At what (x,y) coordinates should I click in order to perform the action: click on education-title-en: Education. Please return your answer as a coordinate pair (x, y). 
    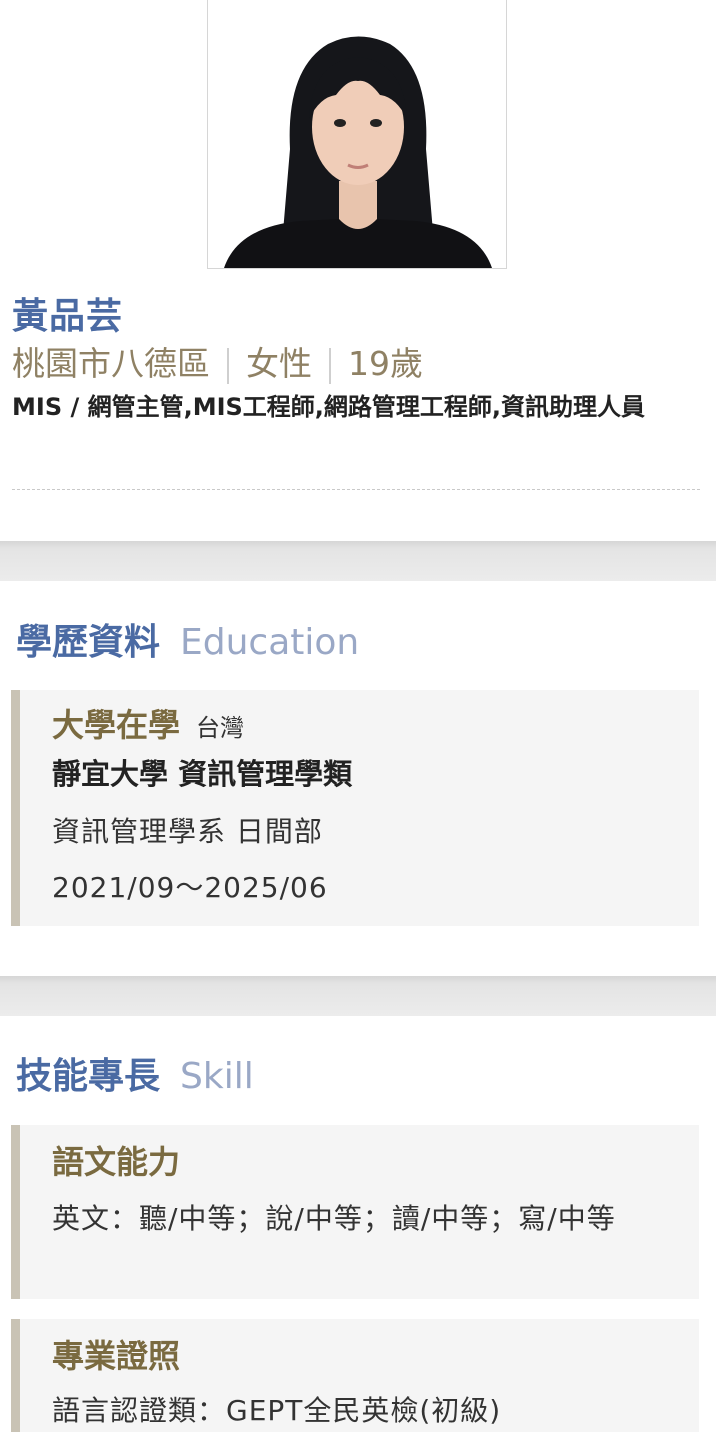
    Looking at the image, I should click on (270, 642).